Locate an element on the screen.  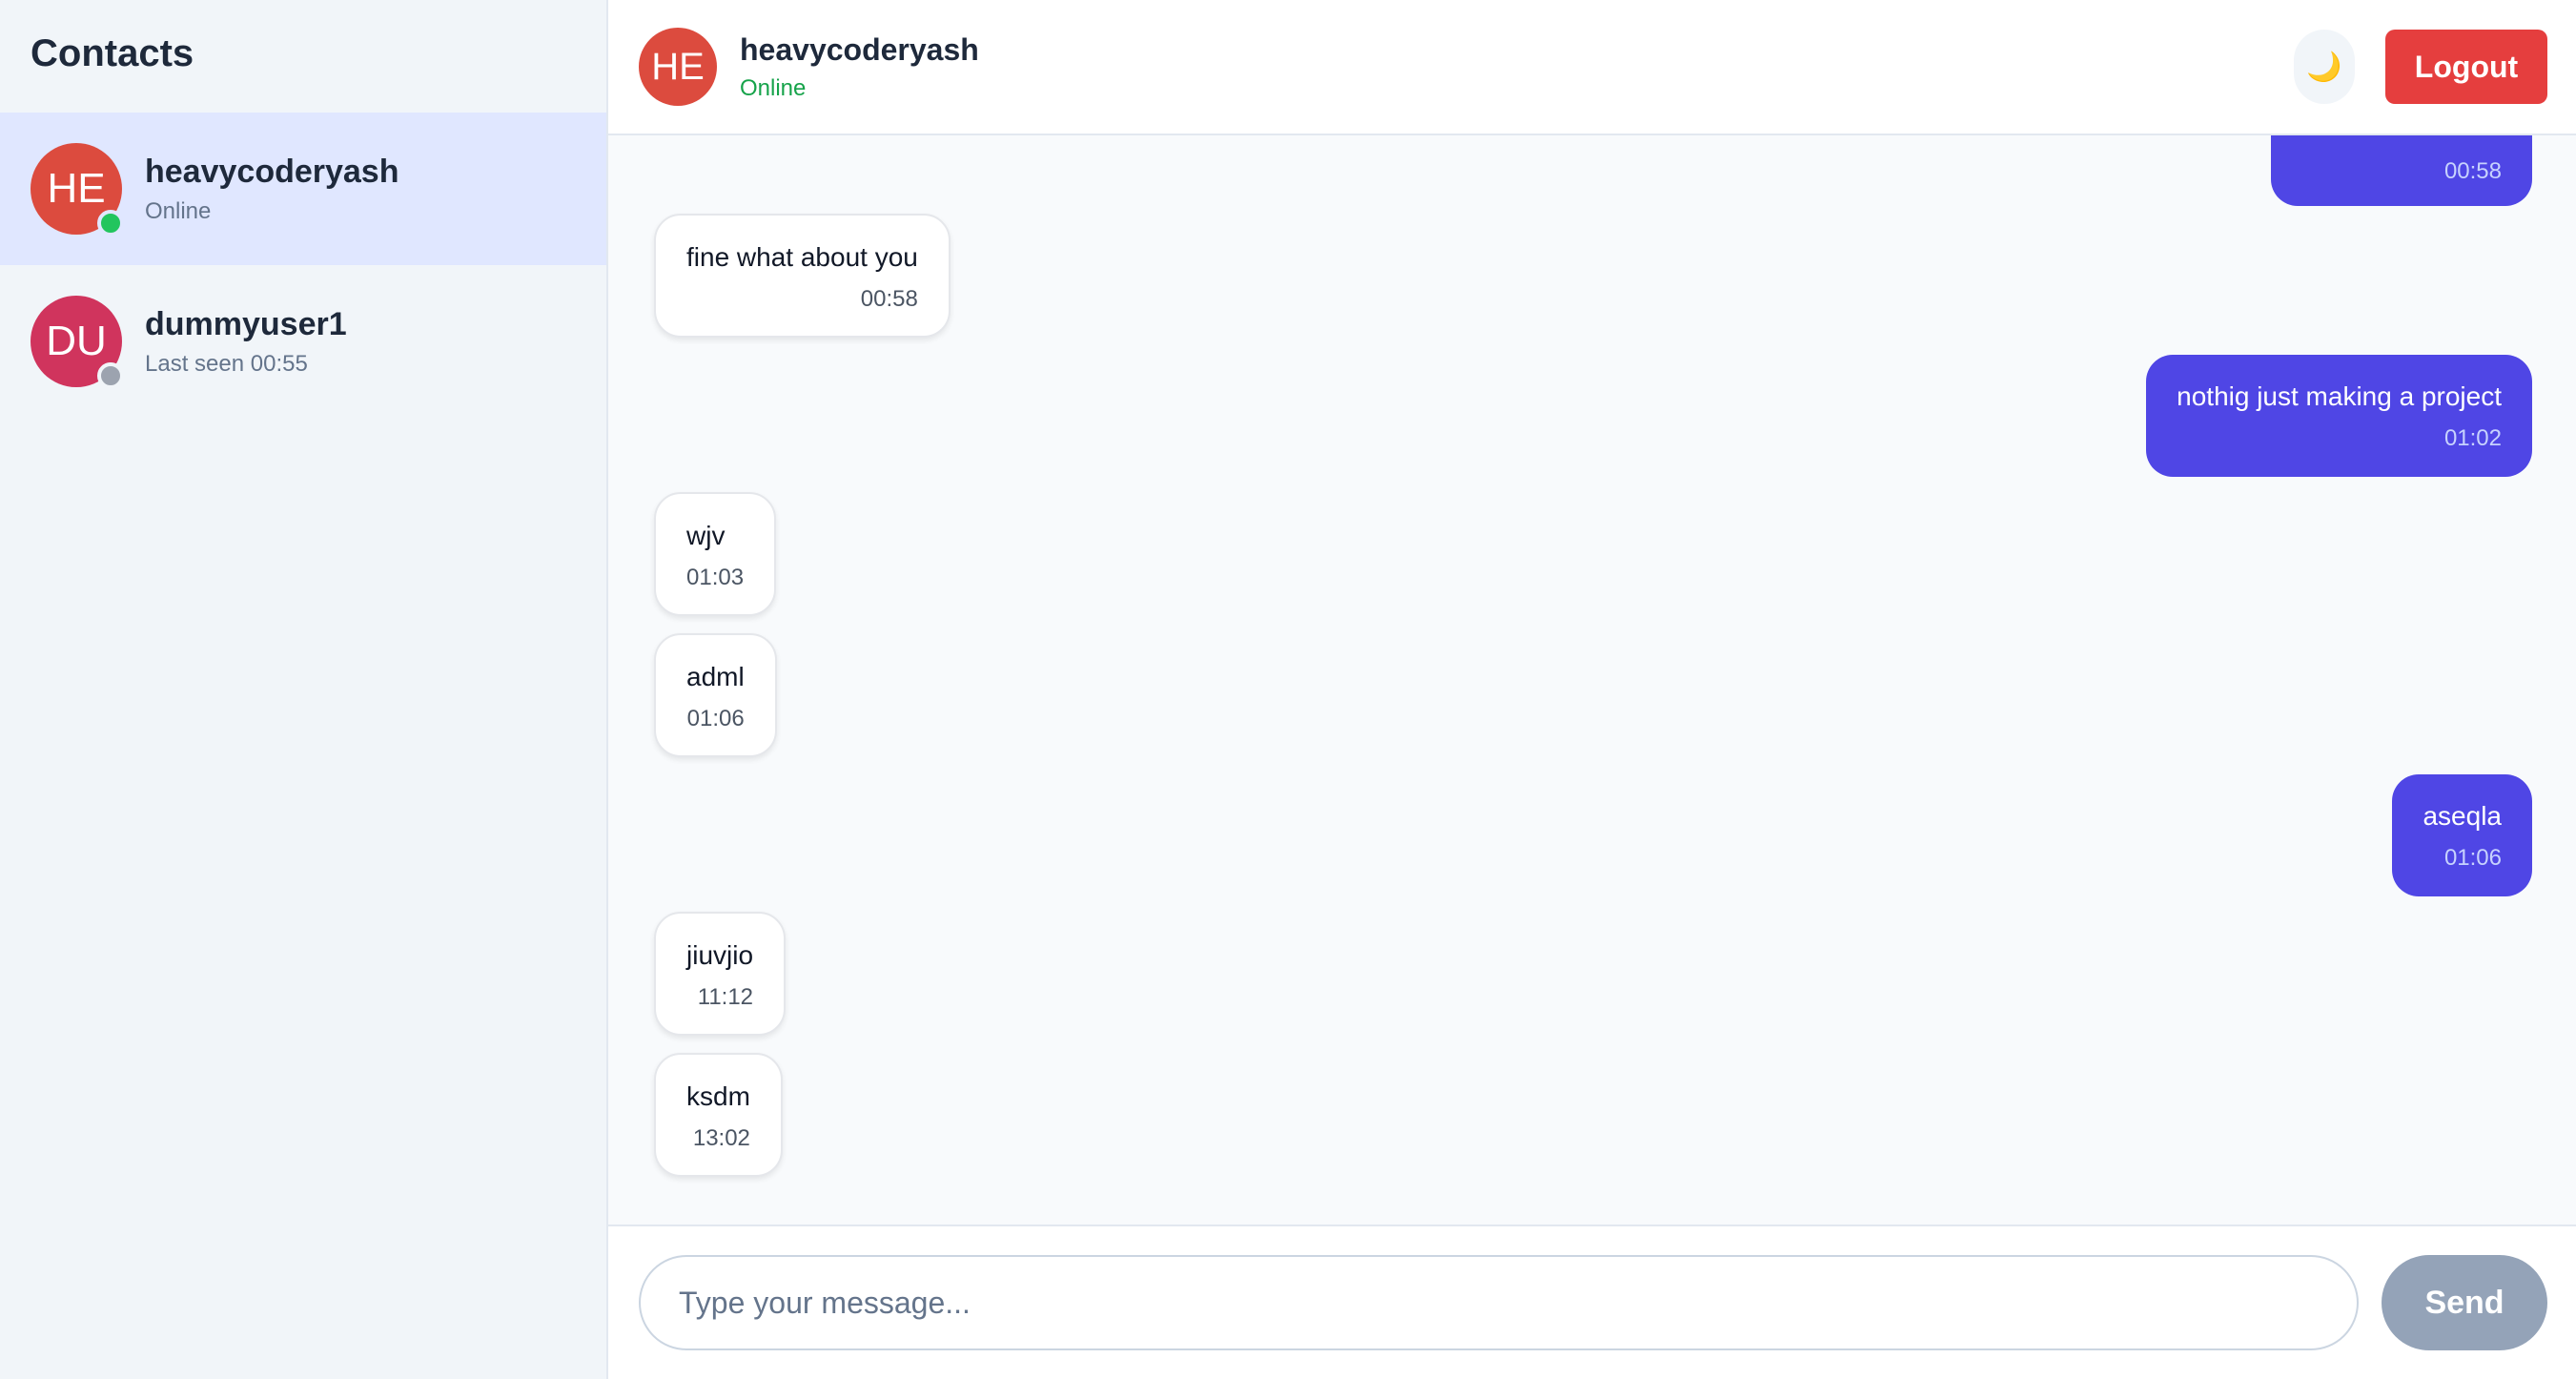
message-bubble-outgoing: aseqla 01:06 is located at coordinates (2462, 835).